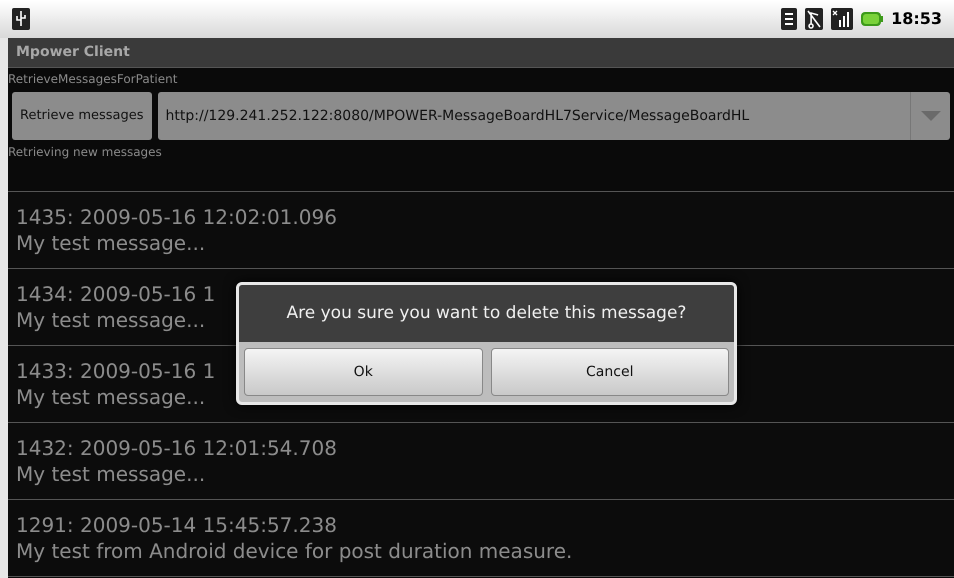 The width and height of the screenshot is (954, 578). I want to click on message-body: My test from Android device for post duration measure., so click(294, 551).